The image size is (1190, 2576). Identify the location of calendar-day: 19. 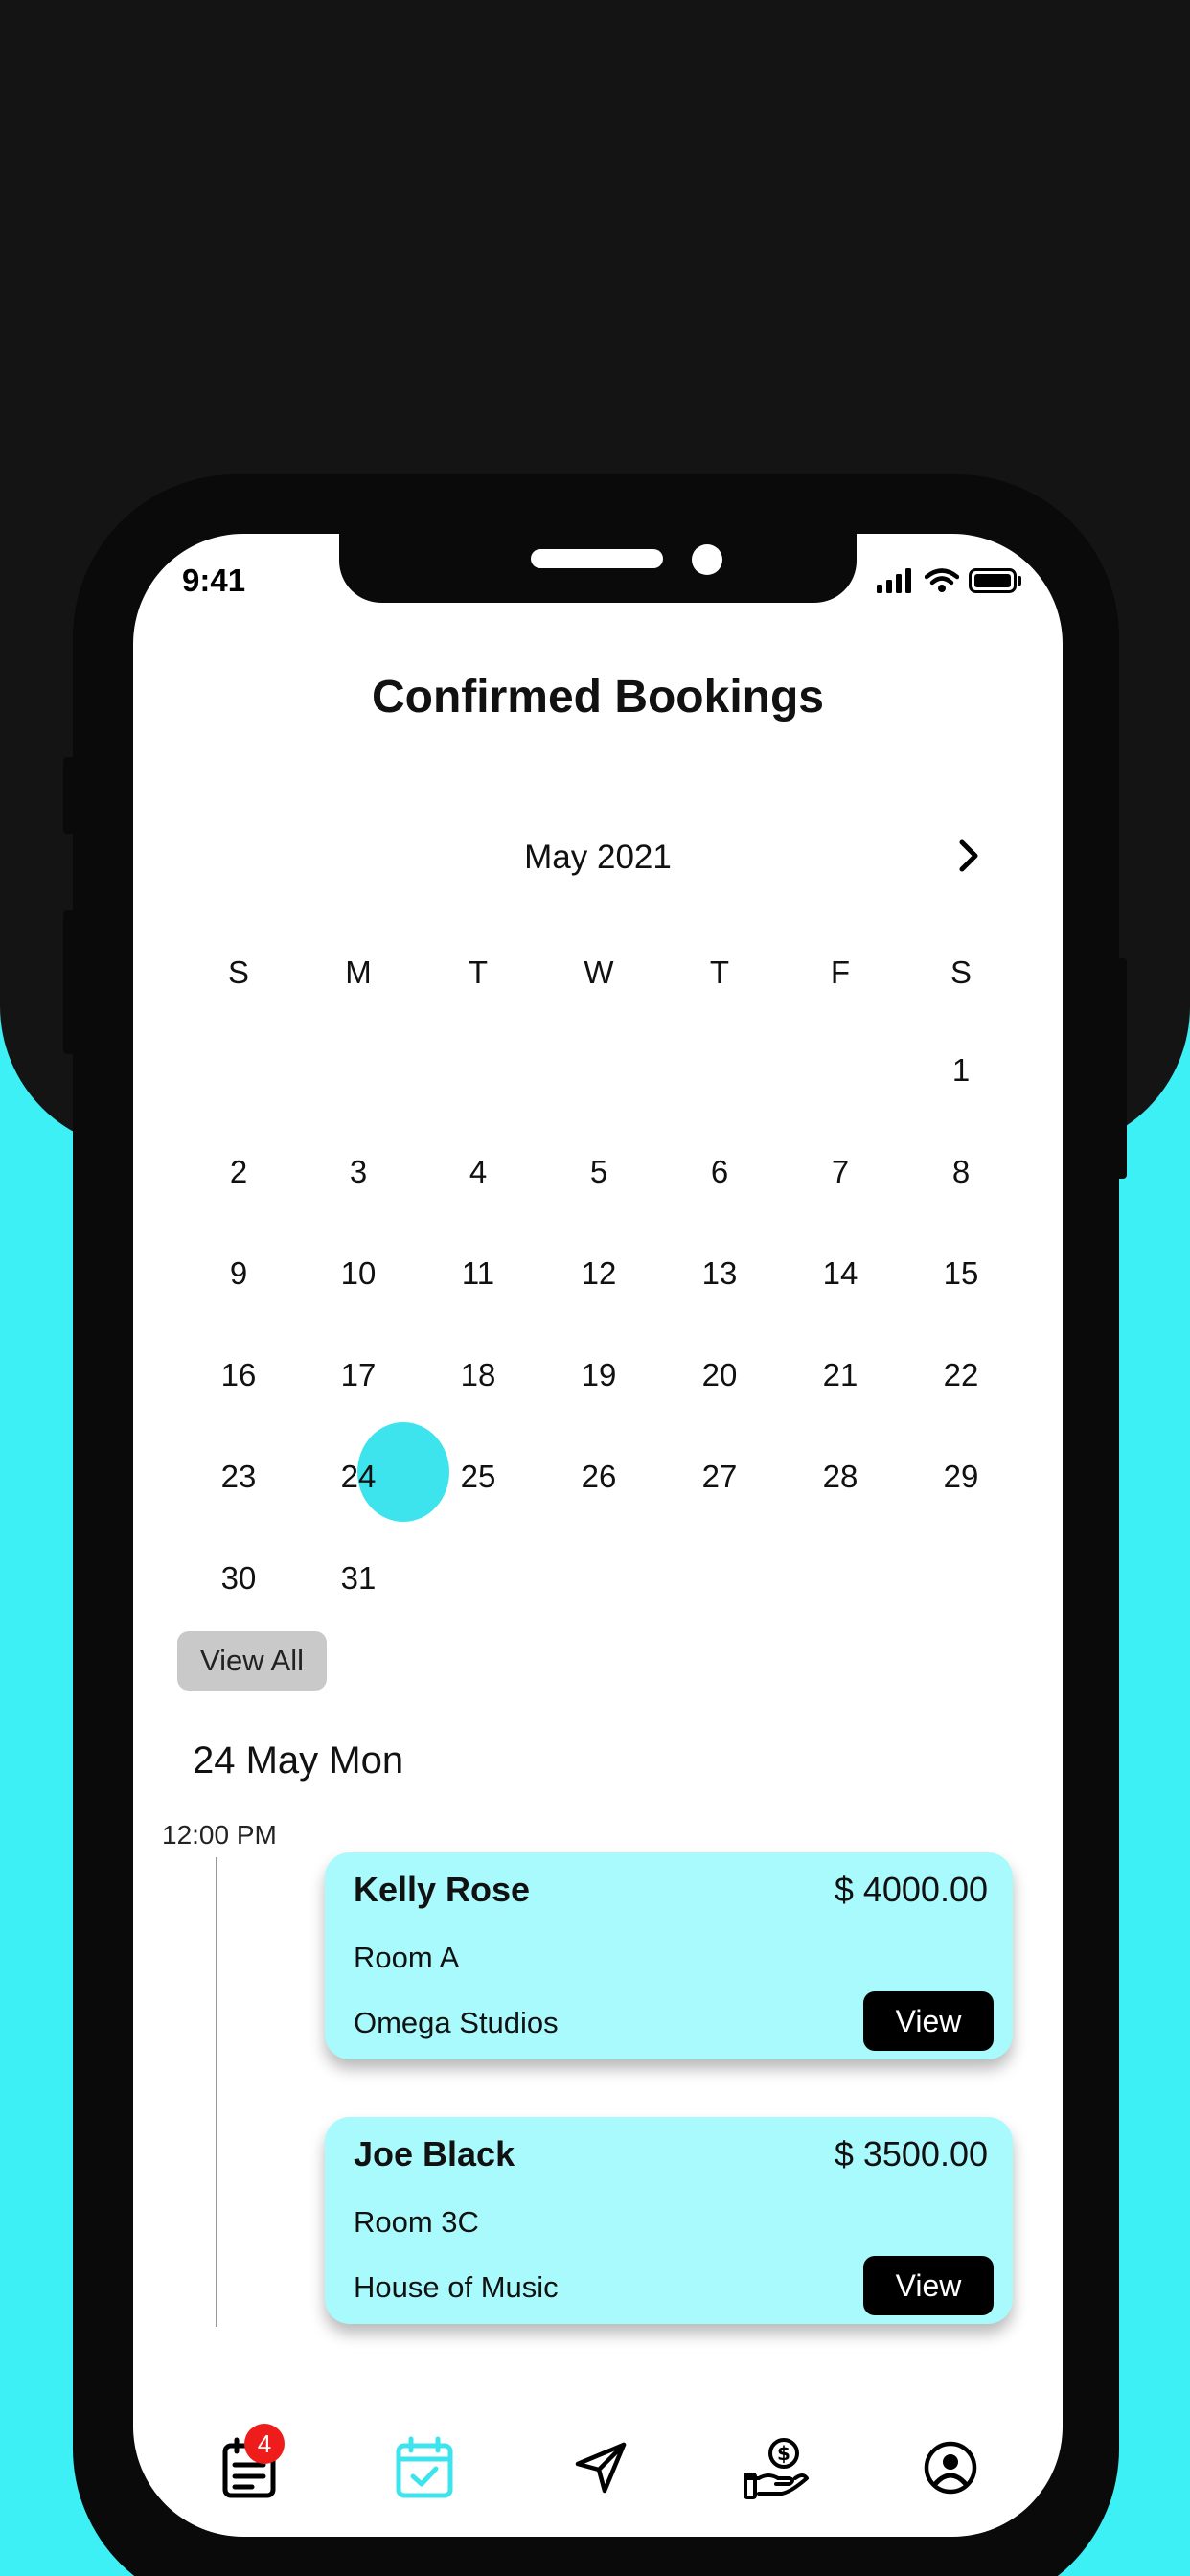
(599, 1375).